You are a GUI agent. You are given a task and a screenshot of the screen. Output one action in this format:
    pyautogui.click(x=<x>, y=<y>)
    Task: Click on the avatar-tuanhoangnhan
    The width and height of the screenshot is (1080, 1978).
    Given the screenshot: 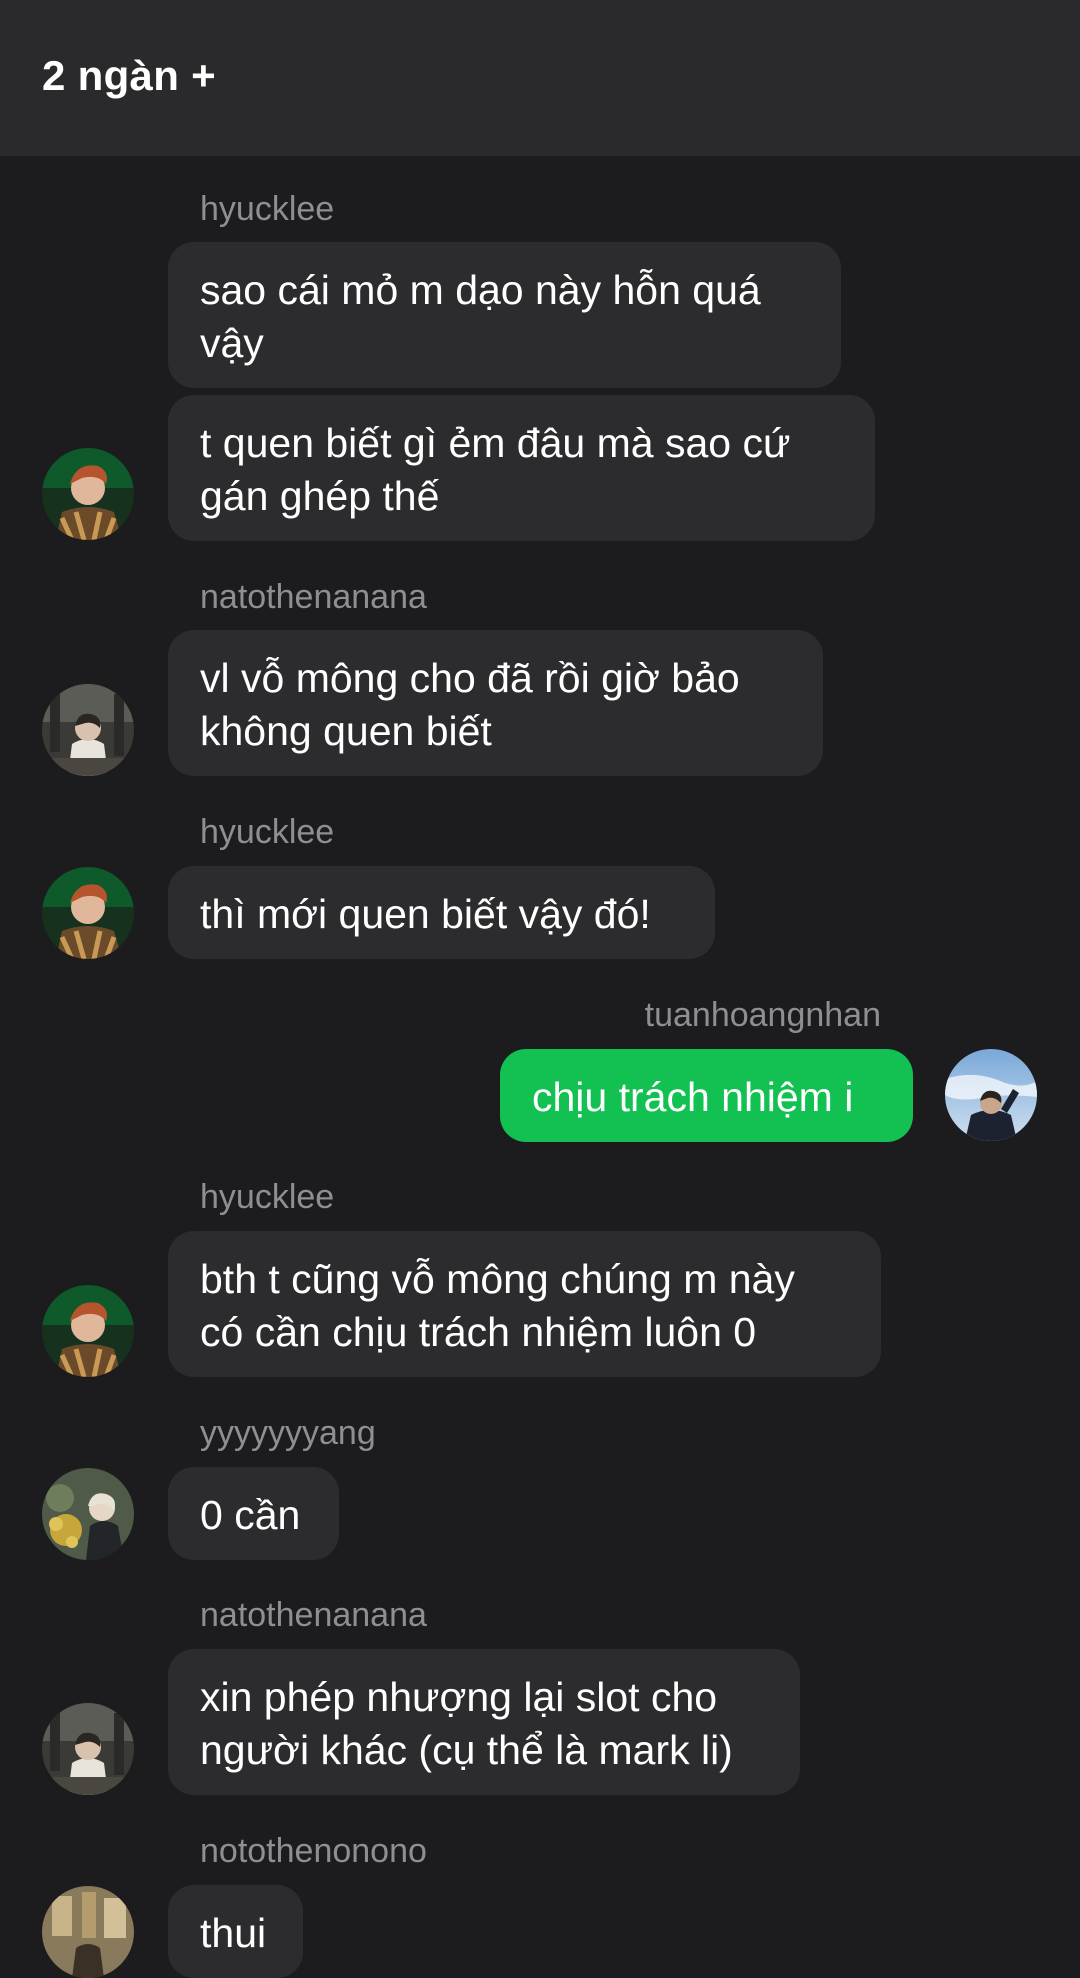 What is the action you would take?
    pyautogui.click(x=991, y=1095)
    